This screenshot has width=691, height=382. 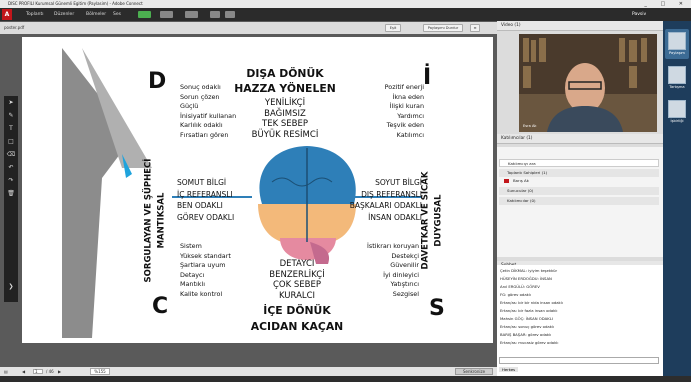 What do you see at coordinates (59, 371) in the screenshot?
I see `next-page-icon: ▶` at bounding box center [59, 371].